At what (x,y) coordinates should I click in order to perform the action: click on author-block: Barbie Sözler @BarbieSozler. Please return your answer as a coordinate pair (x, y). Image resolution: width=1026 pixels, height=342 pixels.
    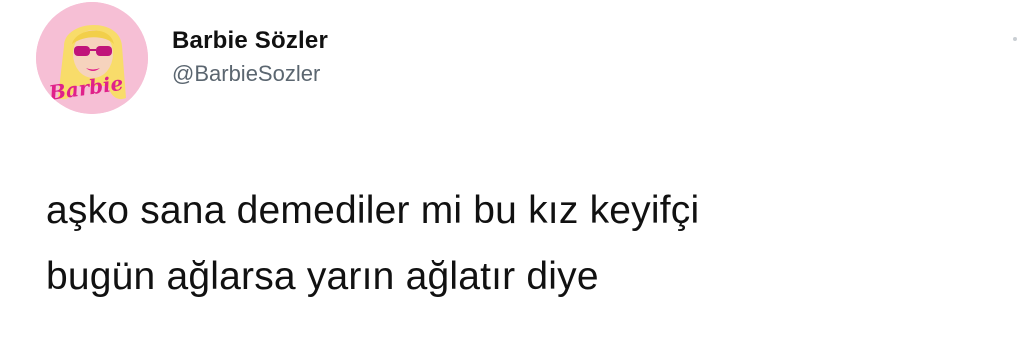
    Looking at the image, I should click on (250, 57).